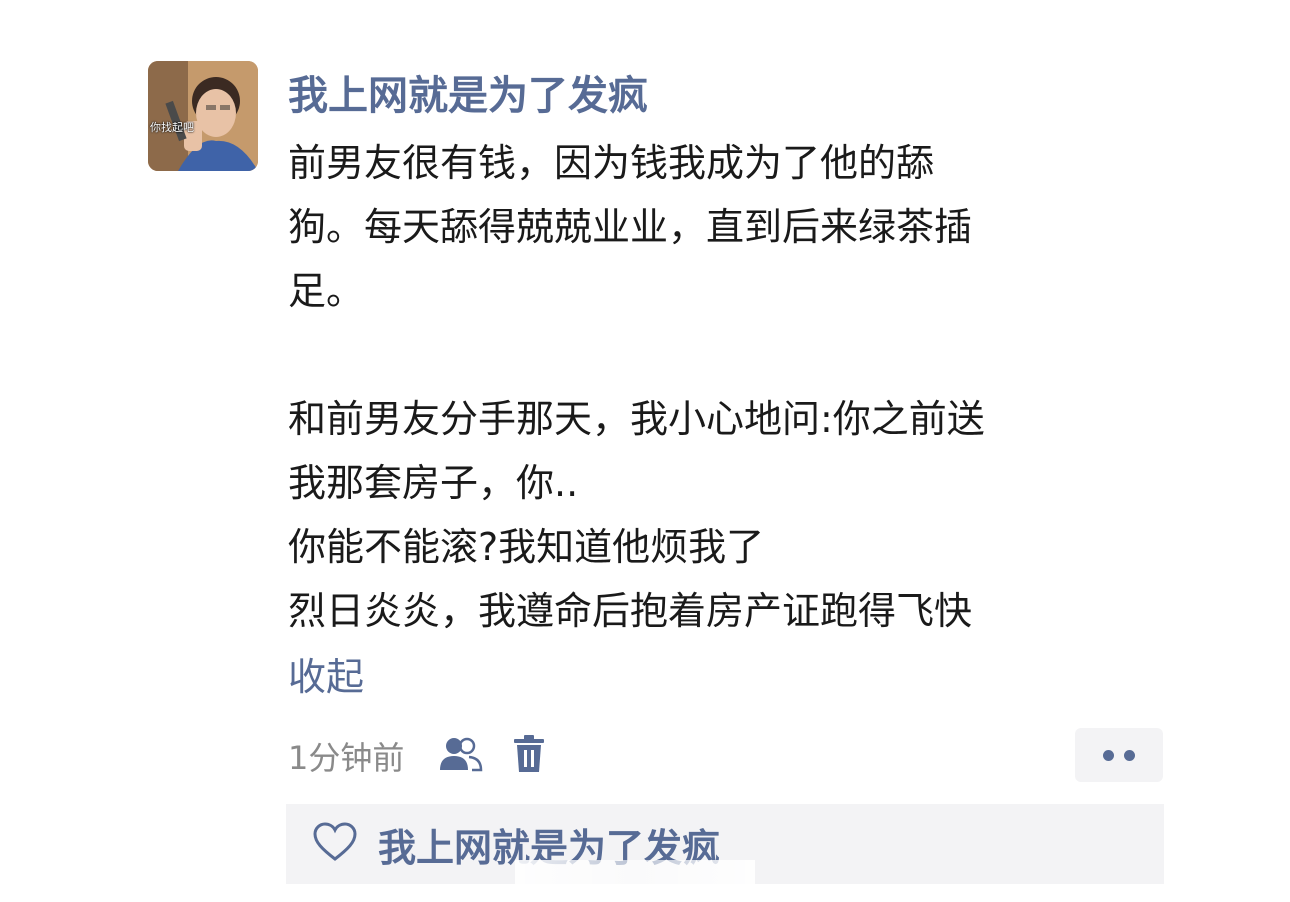 This screenshot has height=902, width=1290. I want to click on content-blank-line, so click(728, 355).